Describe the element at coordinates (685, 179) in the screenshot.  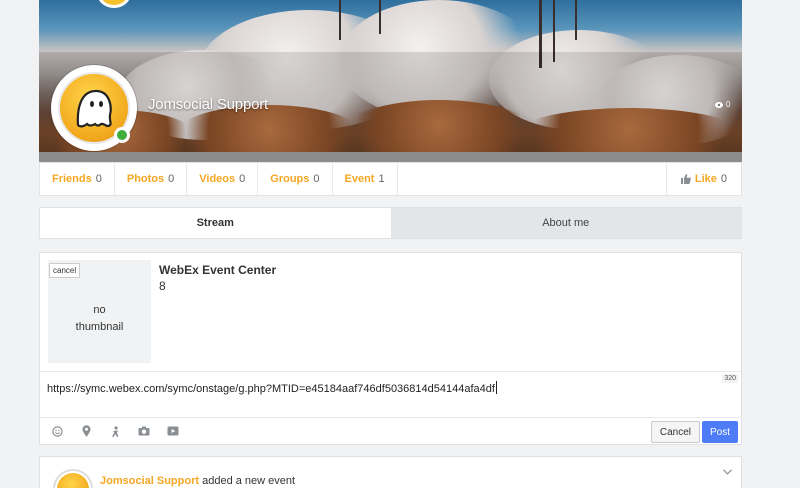
I see `thumbs-up-icon` at that location.